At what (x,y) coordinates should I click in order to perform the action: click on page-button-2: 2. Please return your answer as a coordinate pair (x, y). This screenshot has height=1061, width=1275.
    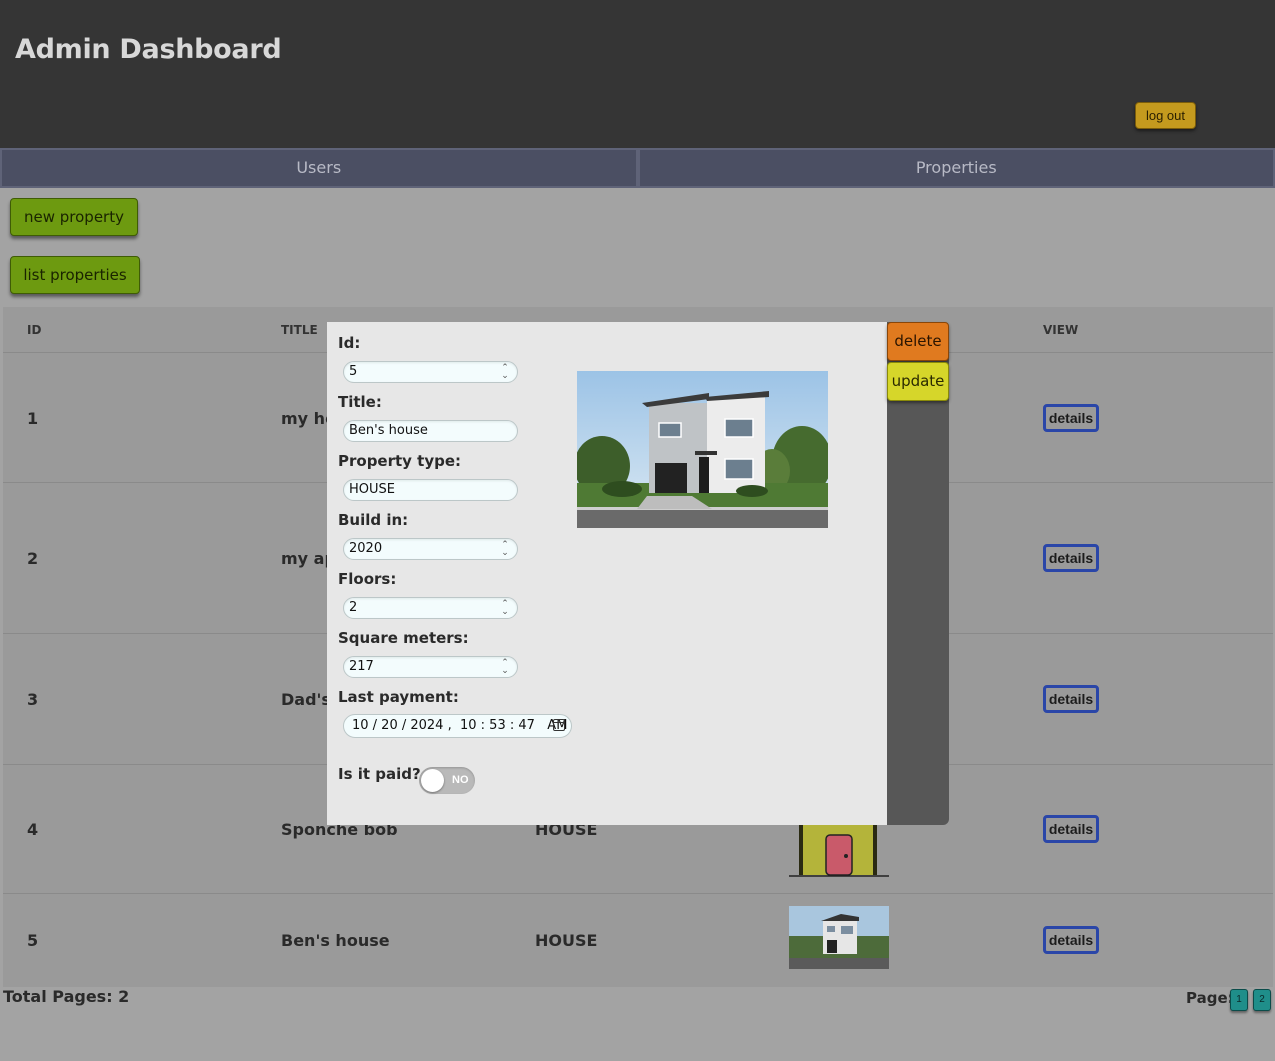
    Looking at the image, I should click on (1262, 1000).